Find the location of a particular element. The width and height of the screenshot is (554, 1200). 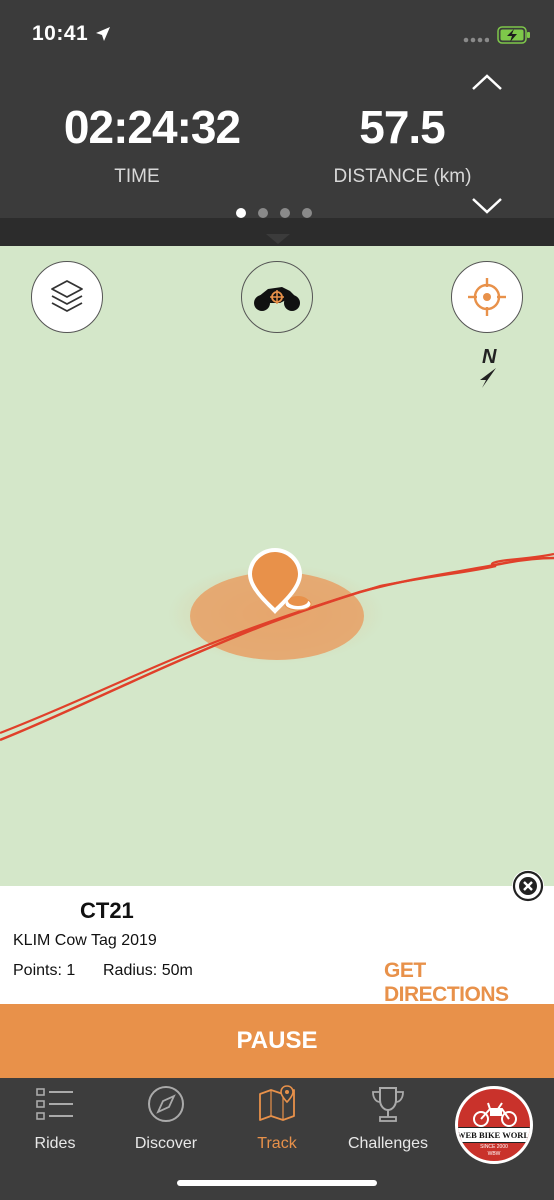

page-indicator is located at coordinates (274, 213).